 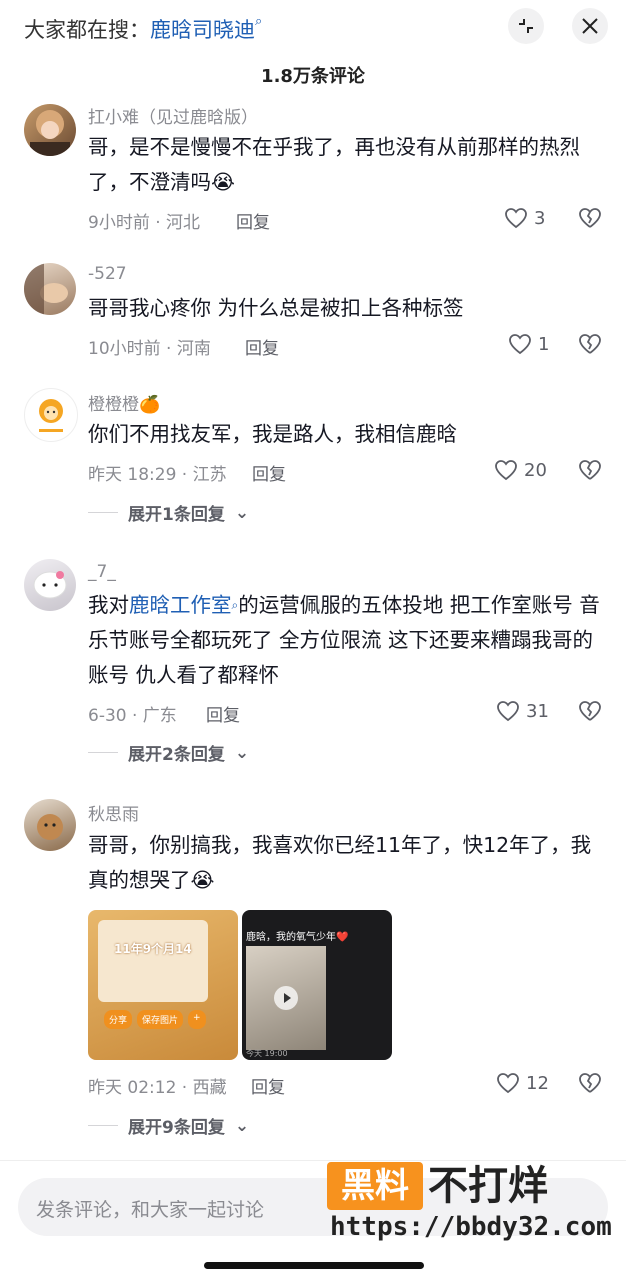 I want to click on mention-link: 鹿晗工作室, so click(x=180, y=605).